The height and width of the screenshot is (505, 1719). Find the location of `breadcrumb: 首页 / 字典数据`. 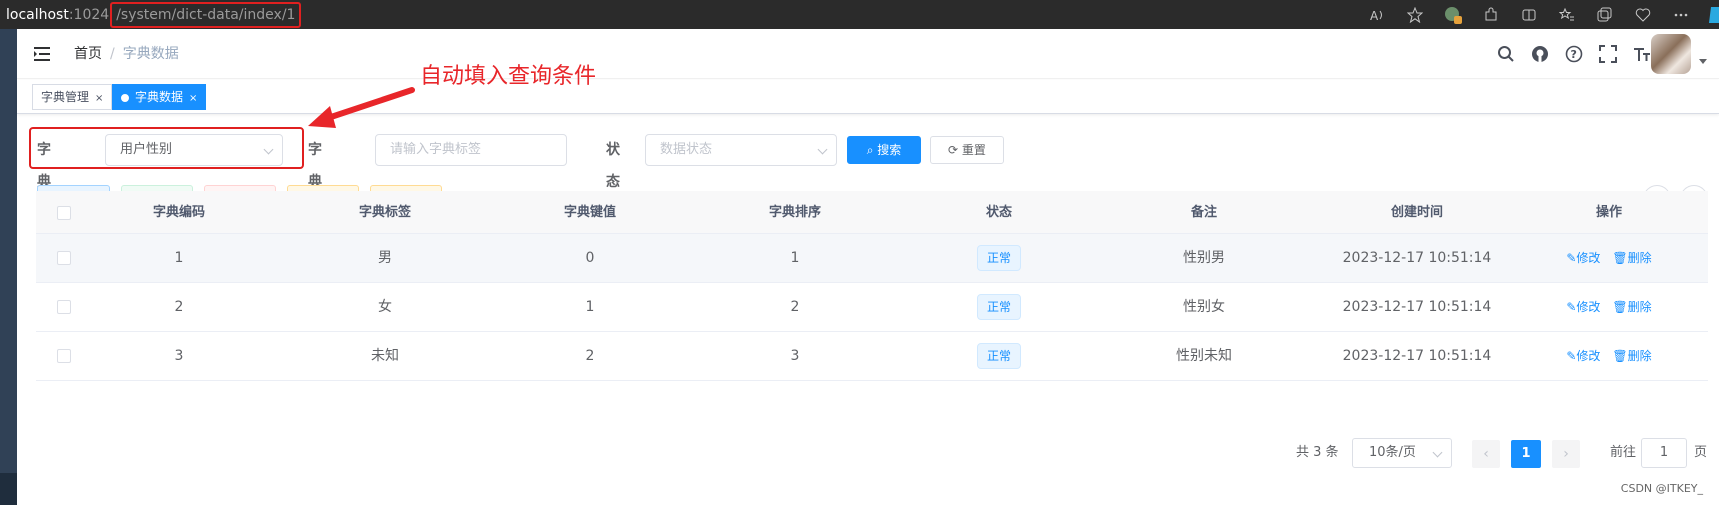

breadcrumb: 首页 / 字典数据 is located at coordinates (126, 54).